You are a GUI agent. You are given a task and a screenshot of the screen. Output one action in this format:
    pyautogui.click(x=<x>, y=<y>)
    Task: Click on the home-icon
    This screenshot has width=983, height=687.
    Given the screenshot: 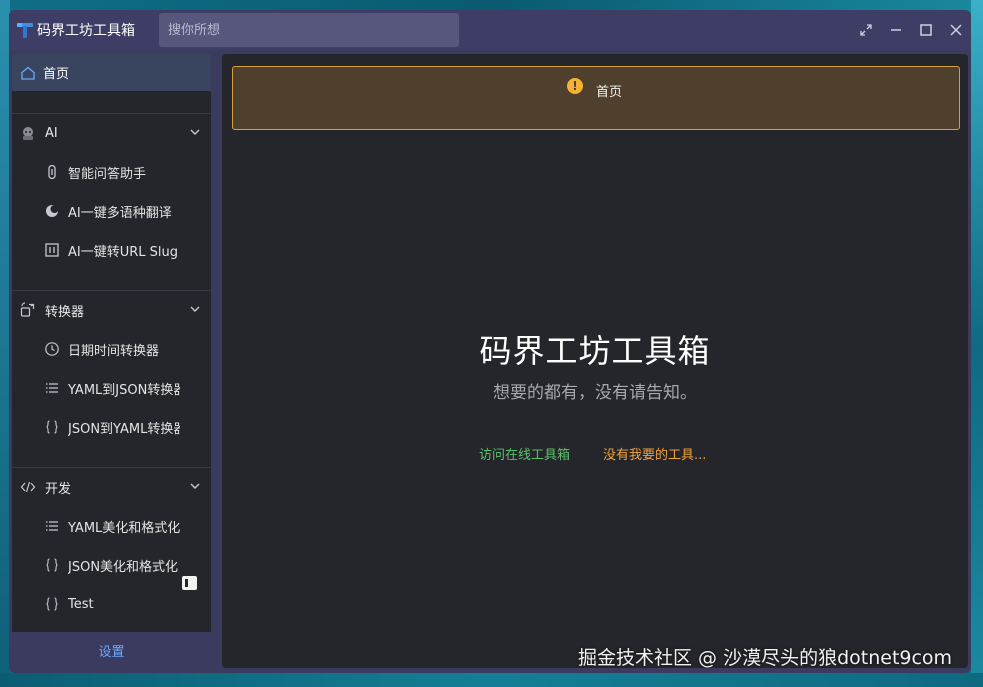 What is the action you would take?
    pyautogui.click(x=28, y=73)
    